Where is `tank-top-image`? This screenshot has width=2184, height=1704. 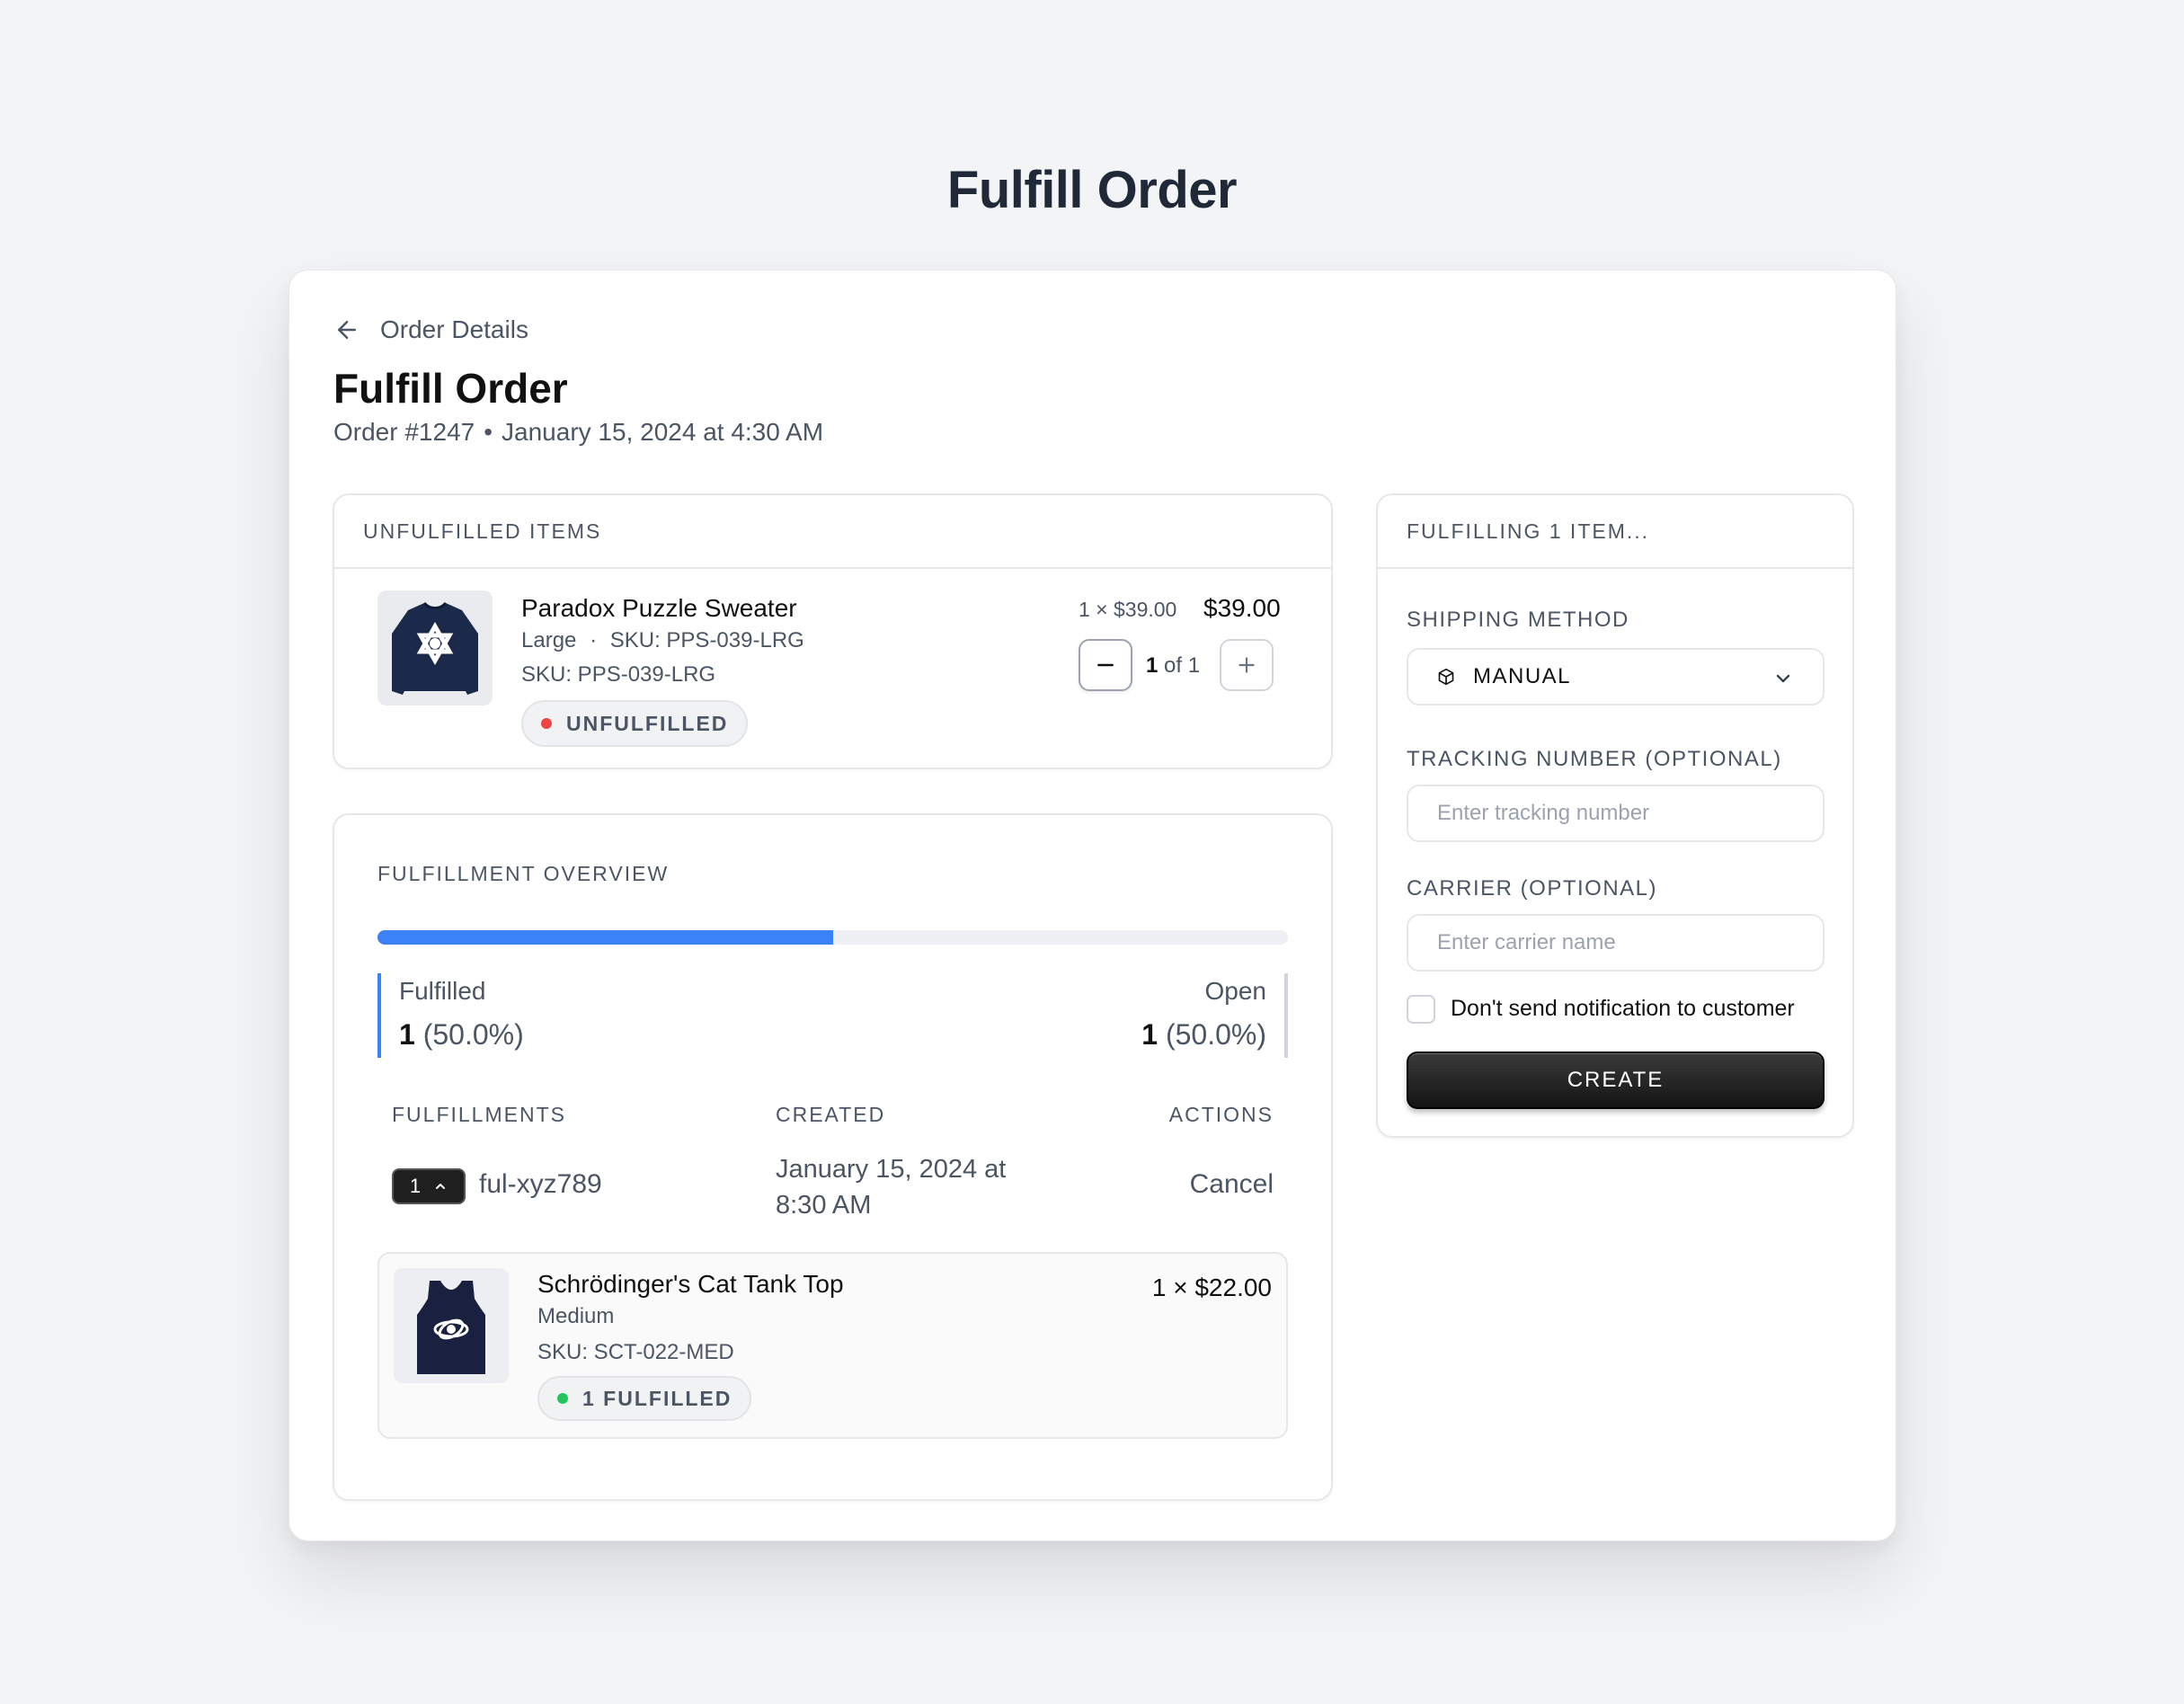 tank-top-image is located at coordinates (451, 1325).